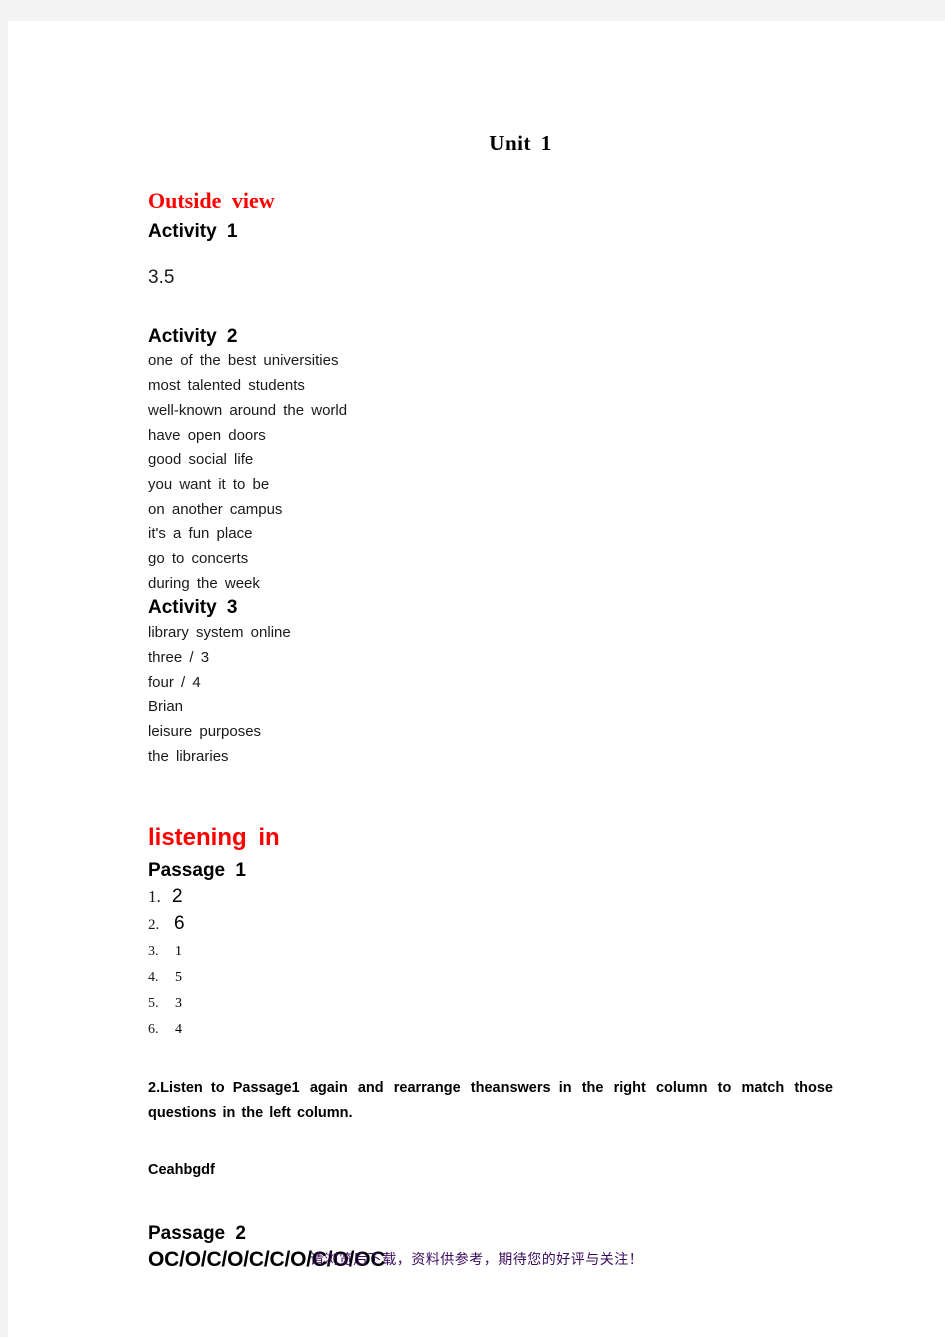  What do you see at coordinates (532, 1088) in the screenshot?
I see `instruction-segment-3: answers in` at bounding box center [532, 1088].